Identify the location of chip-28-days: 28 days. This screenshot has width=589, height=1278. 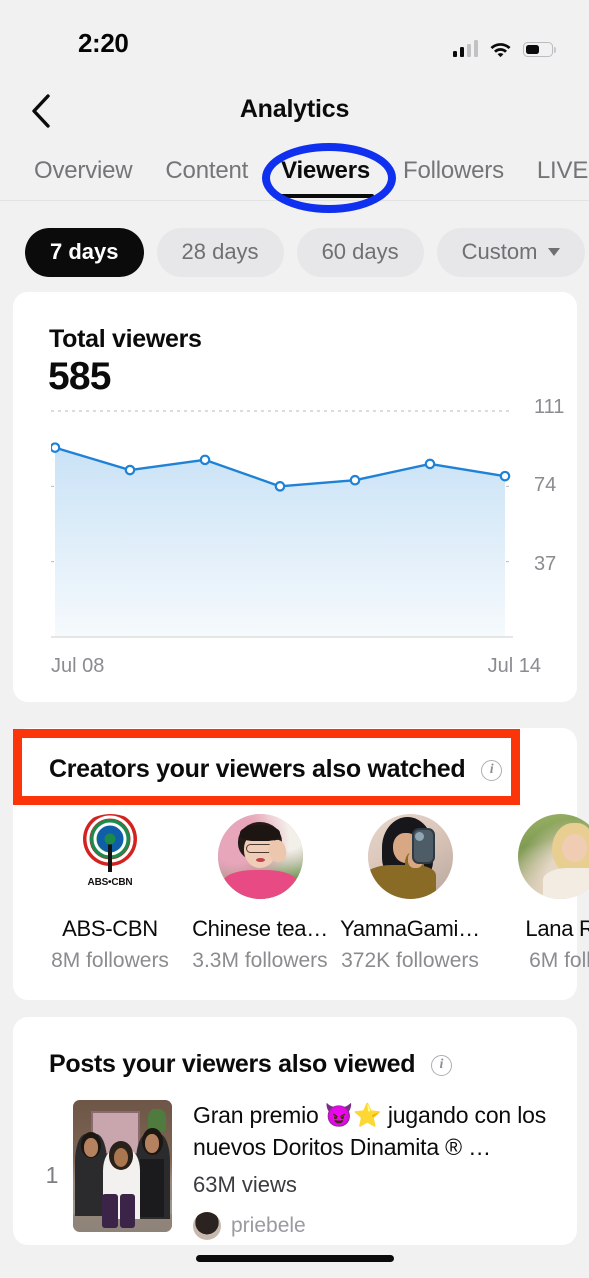
(220, 252).